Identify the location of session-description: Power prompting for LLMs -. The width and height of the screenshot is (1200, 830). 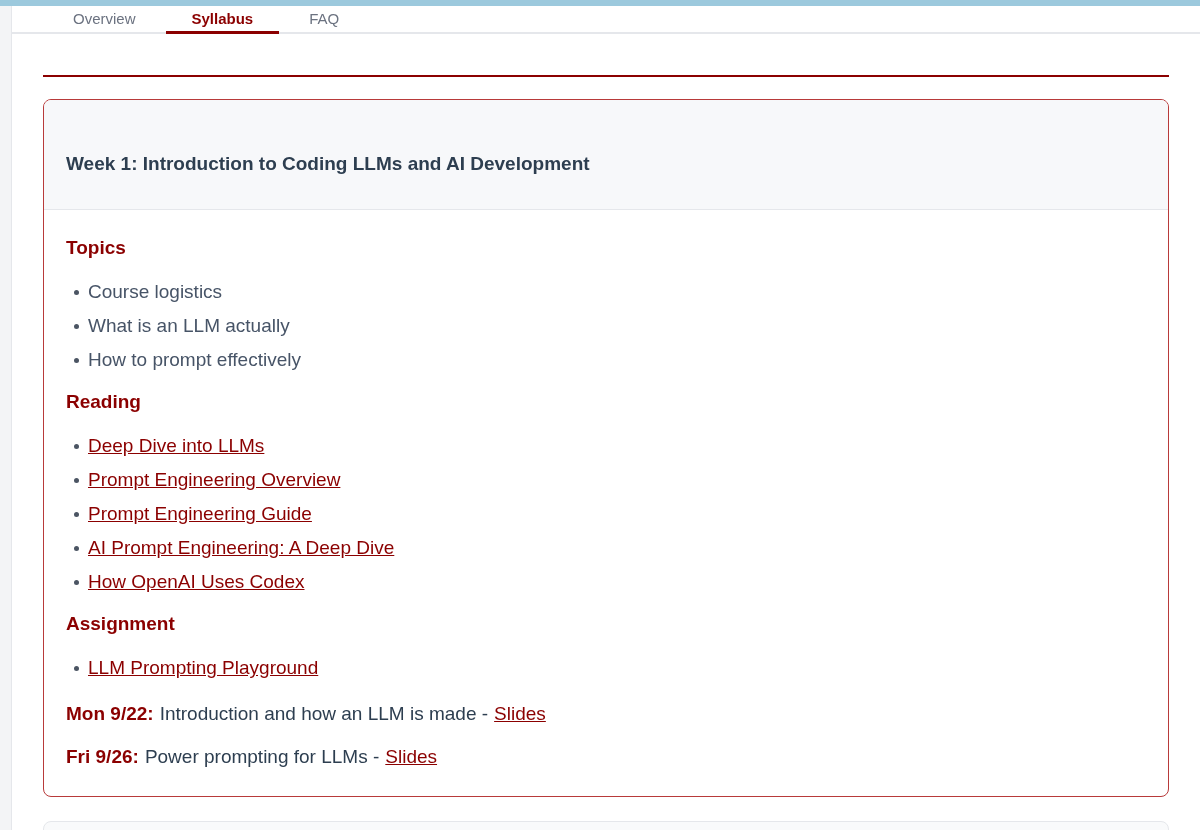
(262, 756).